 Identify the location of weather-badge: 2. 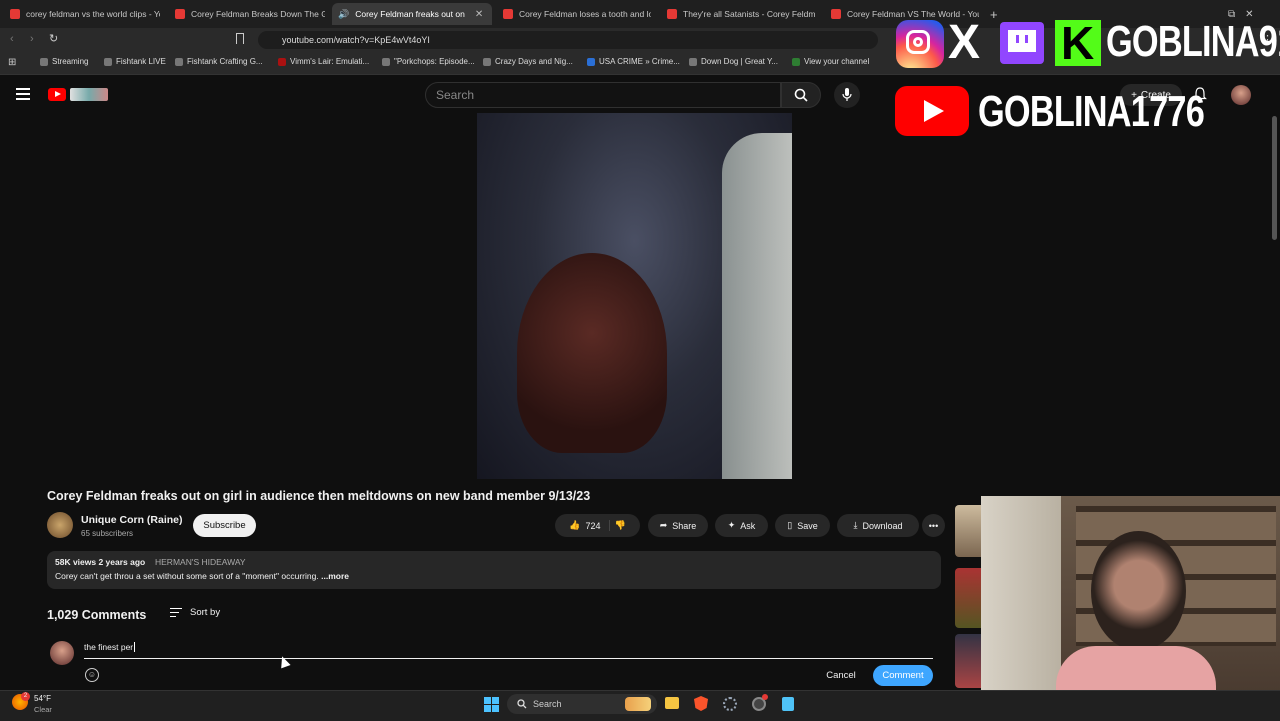
(25, 696).